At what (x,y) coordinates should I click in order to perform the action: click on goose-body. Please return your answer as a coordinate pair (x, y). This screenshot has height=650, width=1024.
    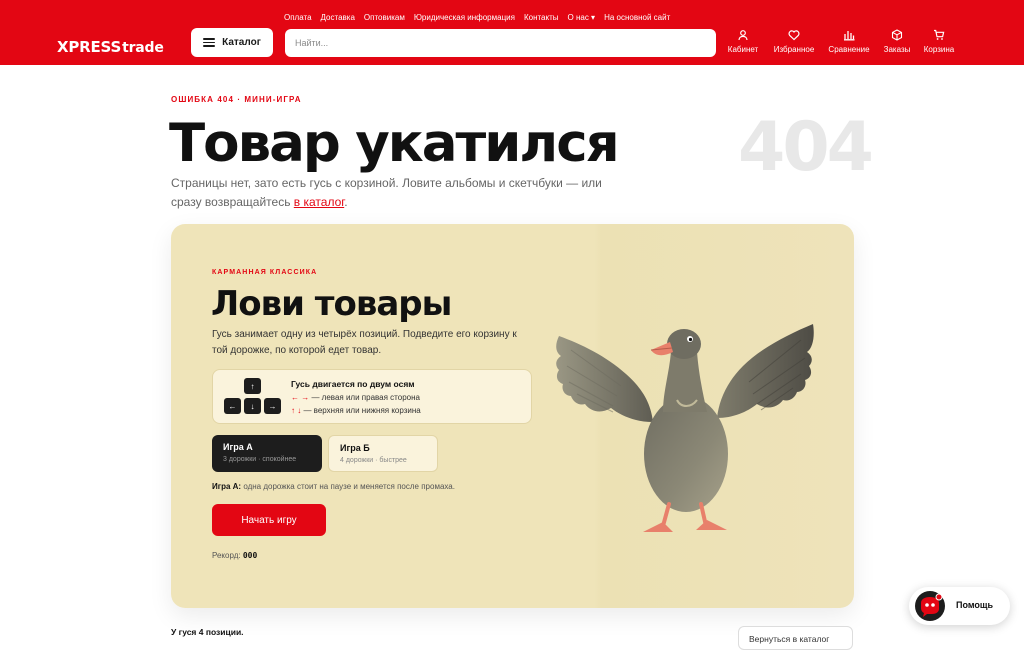
    Looking at the image, I should click on (686, 454).